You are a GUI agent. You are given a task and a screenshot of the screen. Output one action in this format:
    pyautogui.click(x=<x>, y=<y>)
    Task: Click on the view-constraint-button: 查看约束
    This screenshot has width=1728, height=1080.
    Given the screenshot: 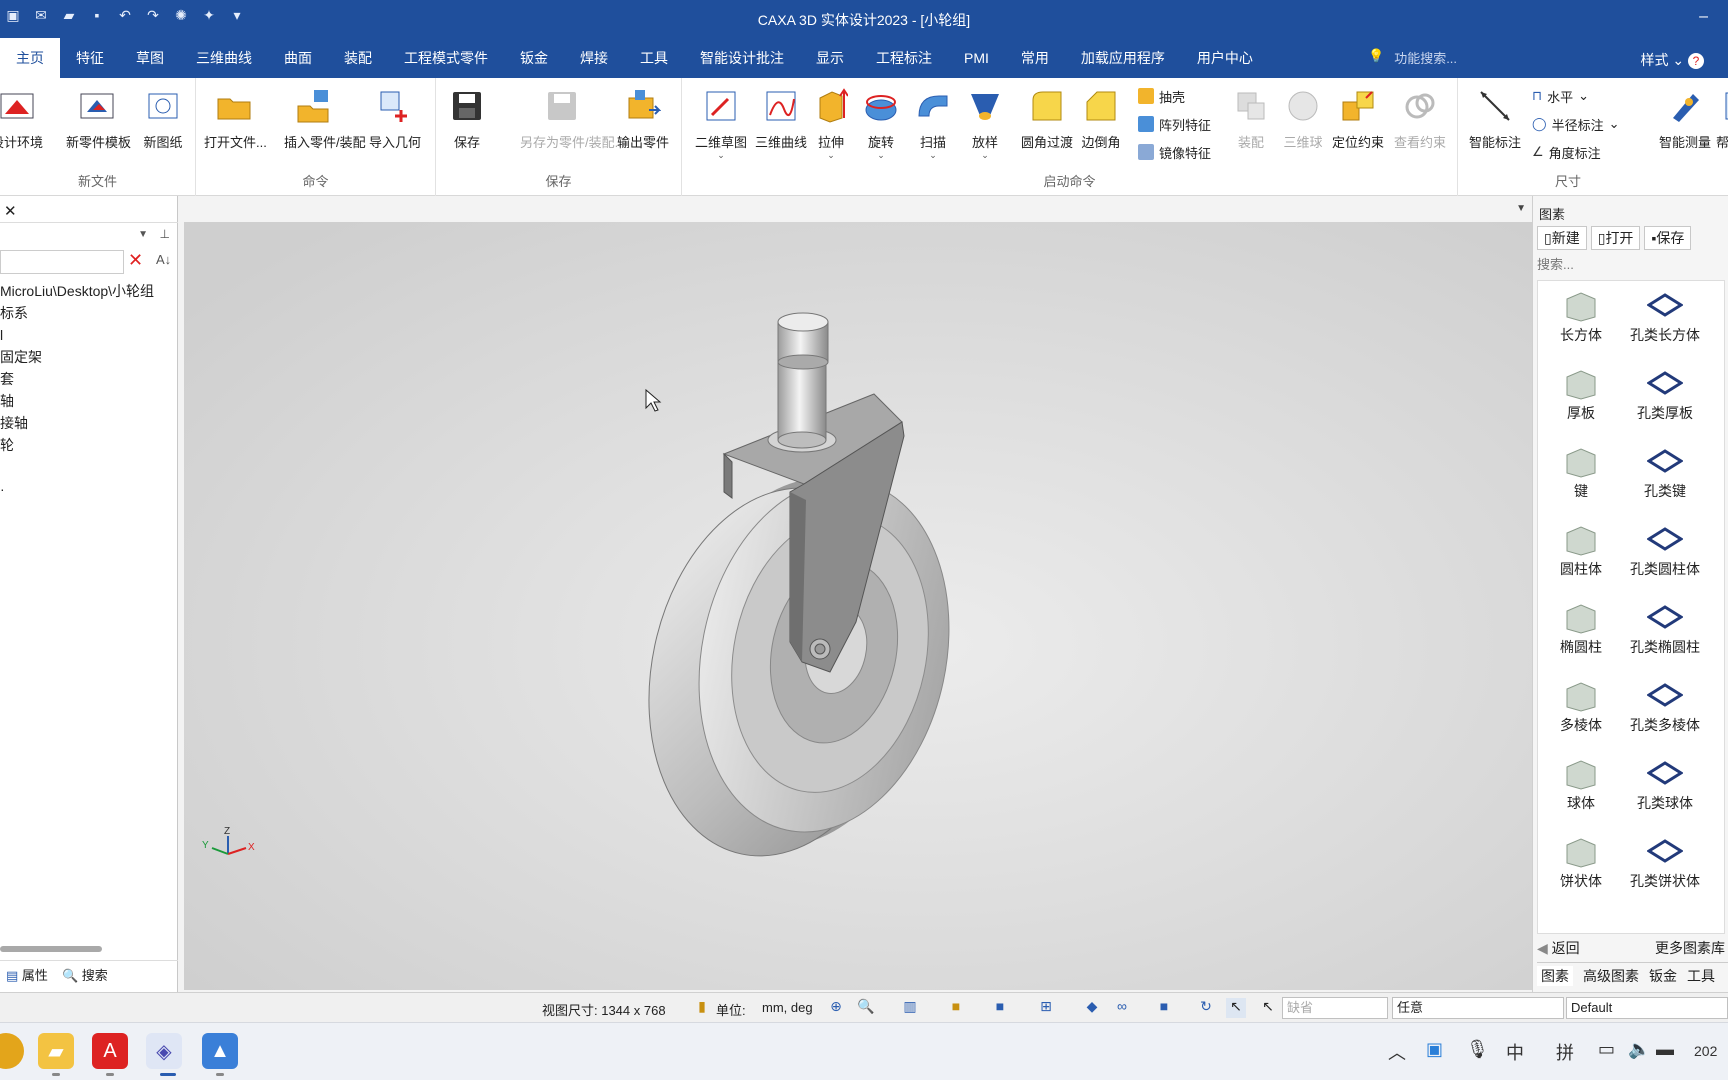 What is the action you would take?
    pyautogui.click(x=1420, y=122)
    